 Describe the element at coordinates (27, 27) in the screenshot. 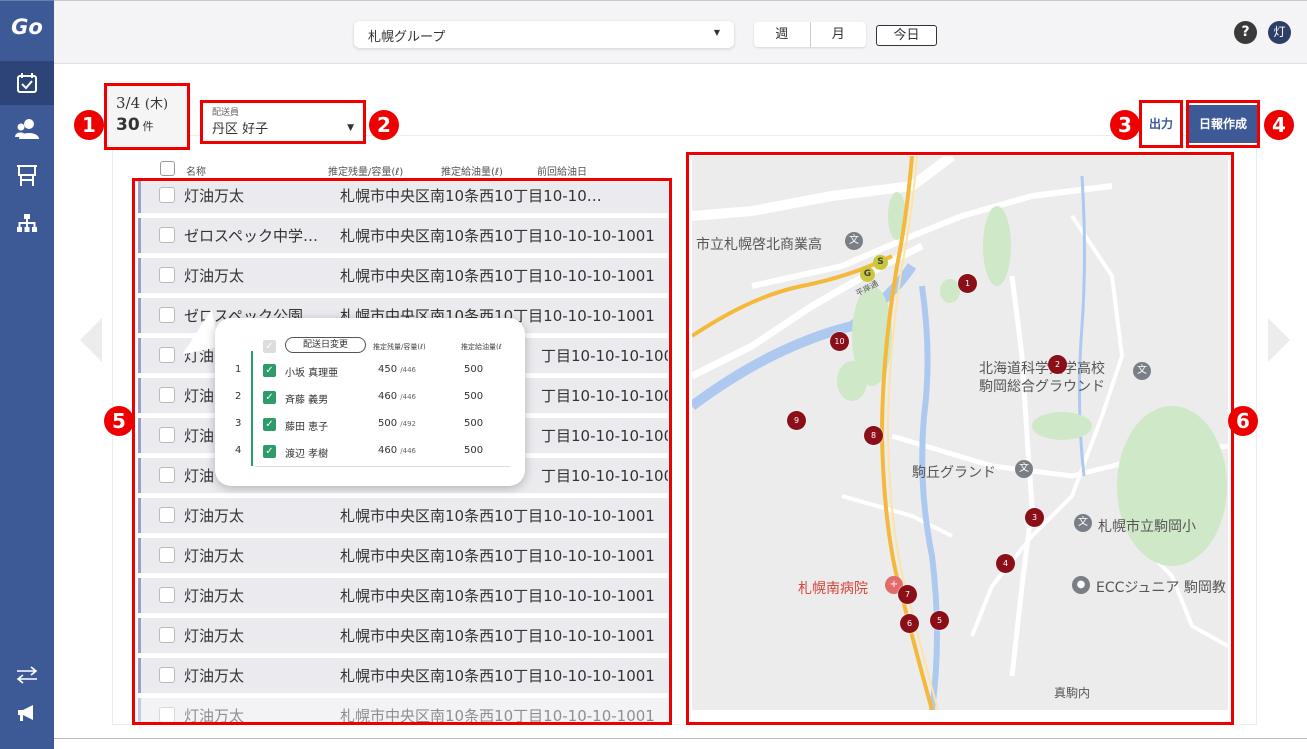

I see `app-logo: Go` at that location.